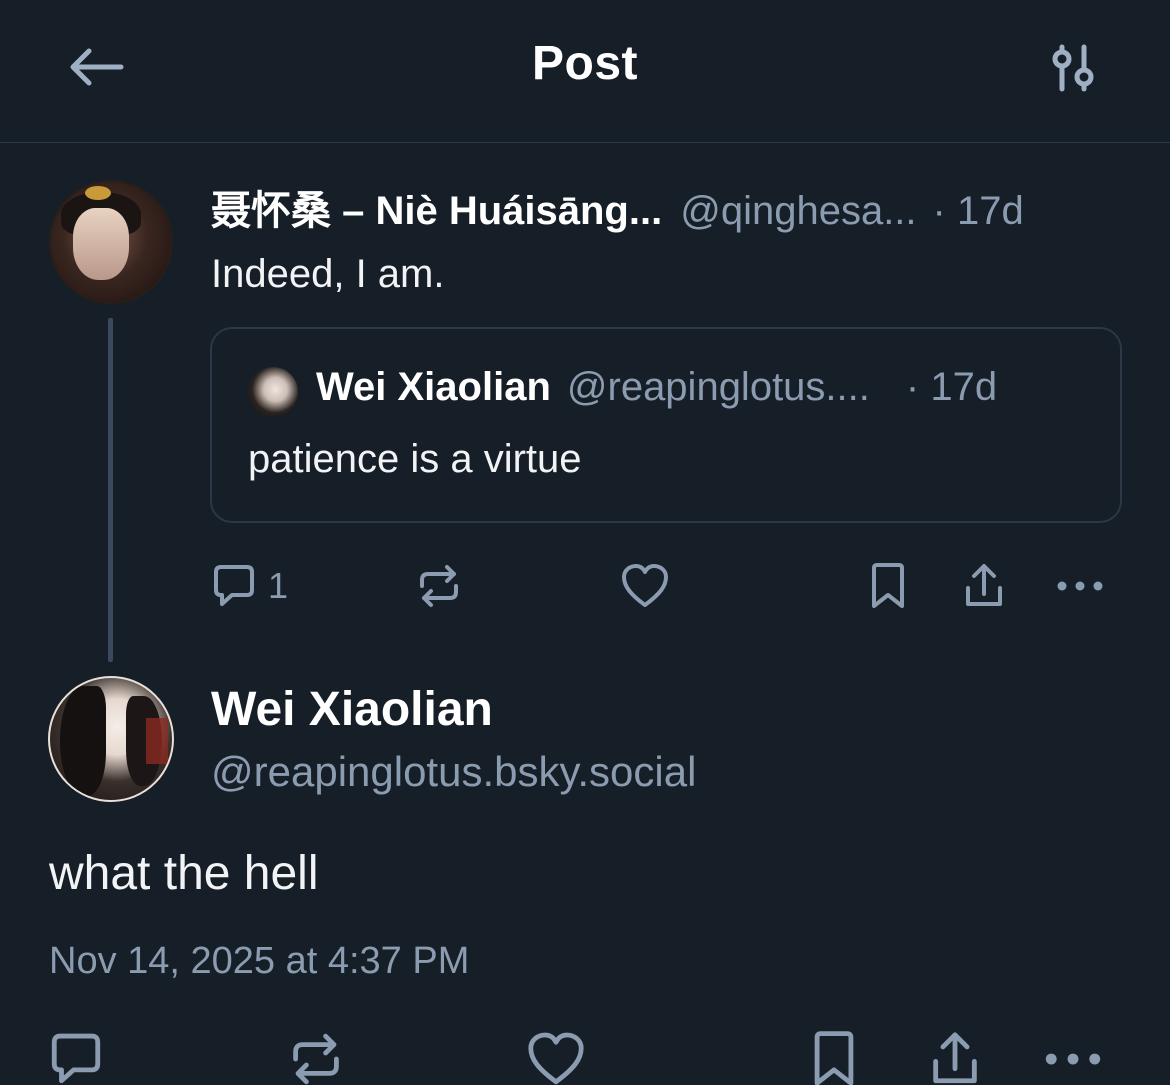 The height and width of the screenshot is (1085, 1170). What do you see at coordinates (83, 741) in the screenshot?
I see `avatar-hair-left` at bounding box center [83, 741].